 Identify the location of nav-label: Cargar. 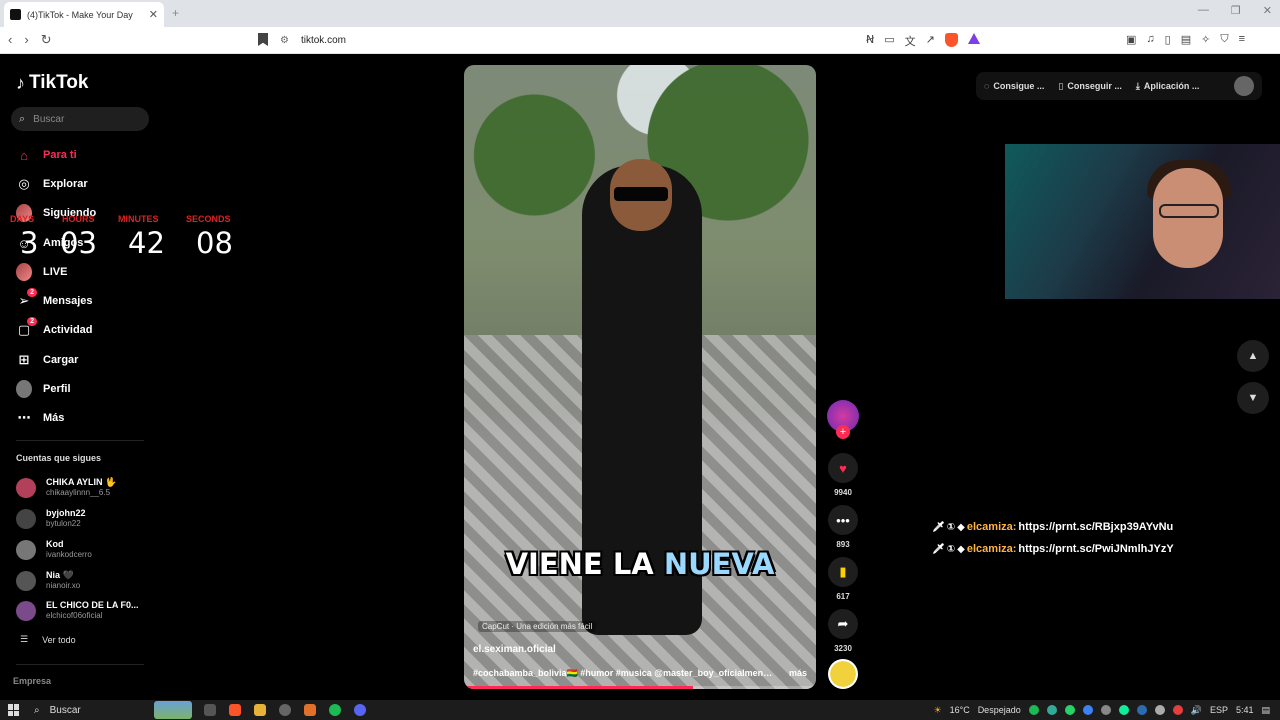
(61, 360).